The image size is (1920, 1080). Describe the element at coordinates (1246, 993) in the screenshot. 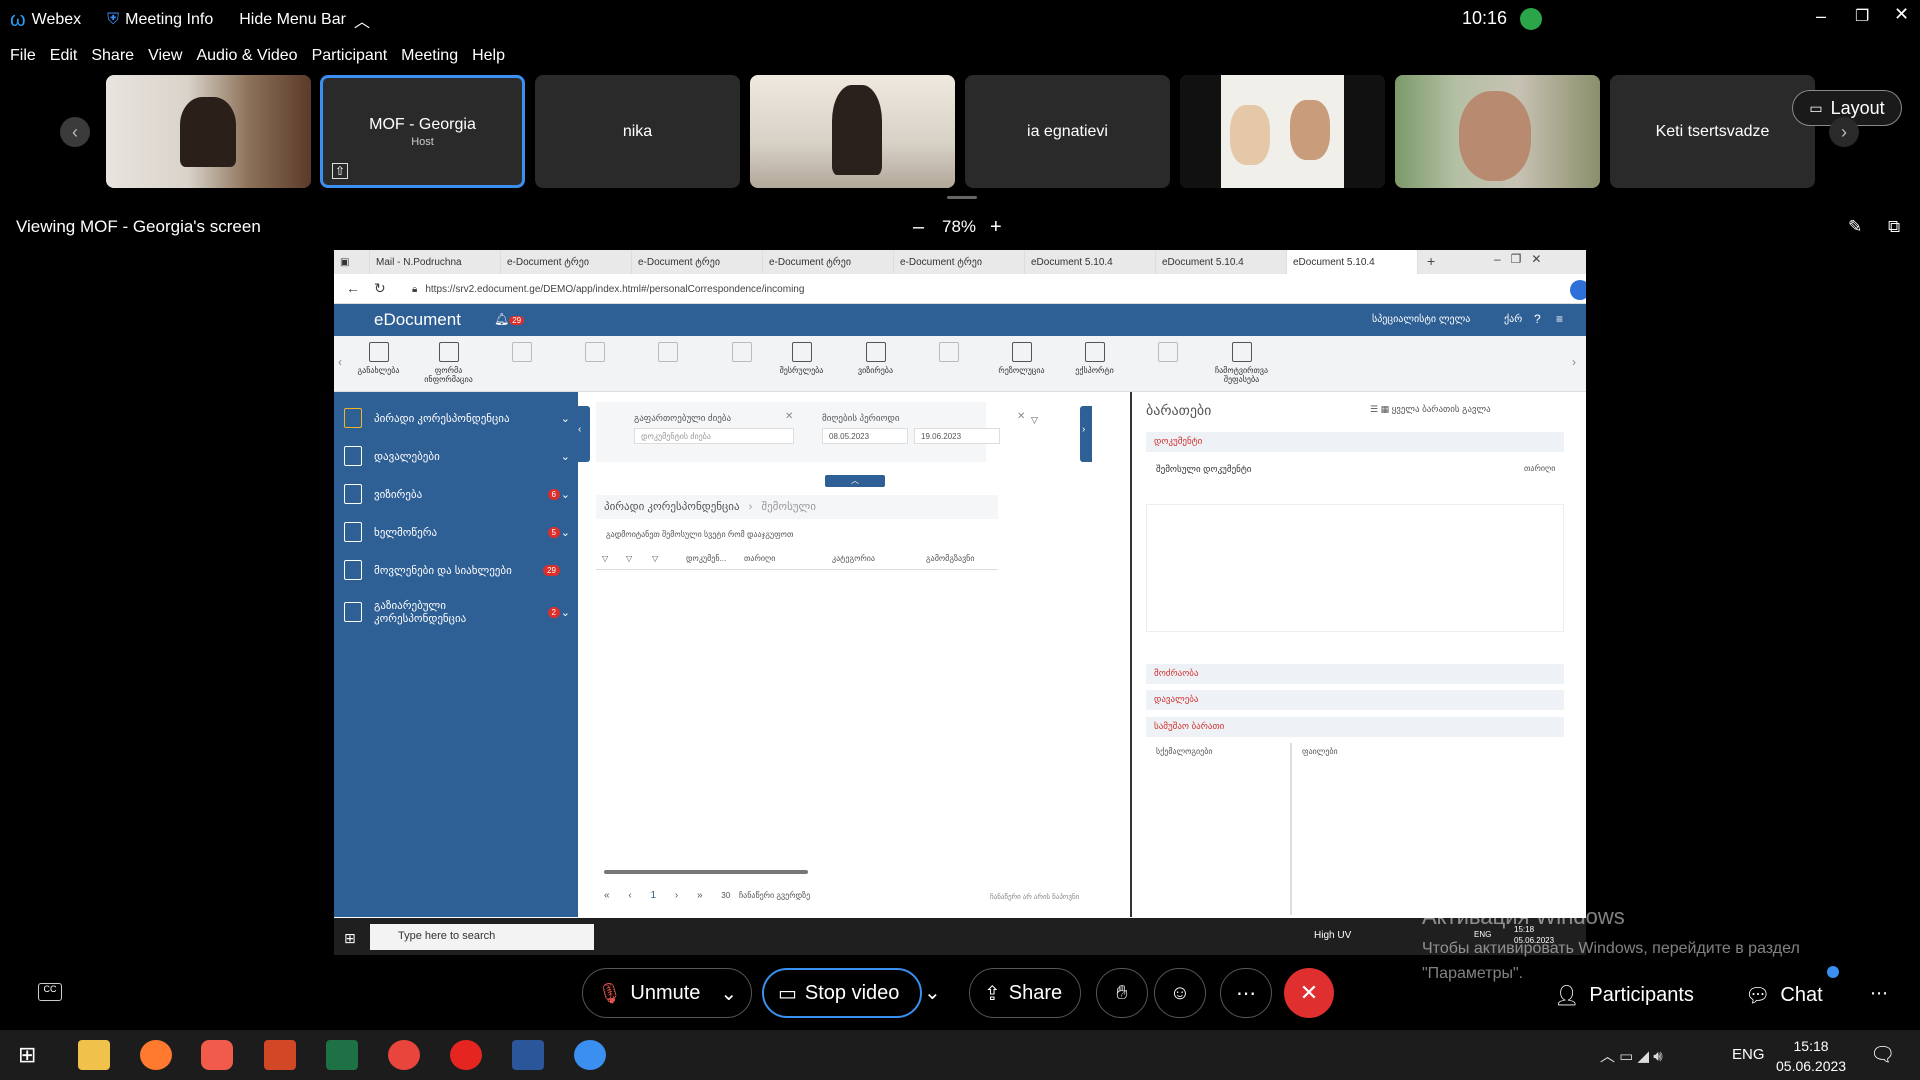

I see `more-options-button: ⋯` at that location.